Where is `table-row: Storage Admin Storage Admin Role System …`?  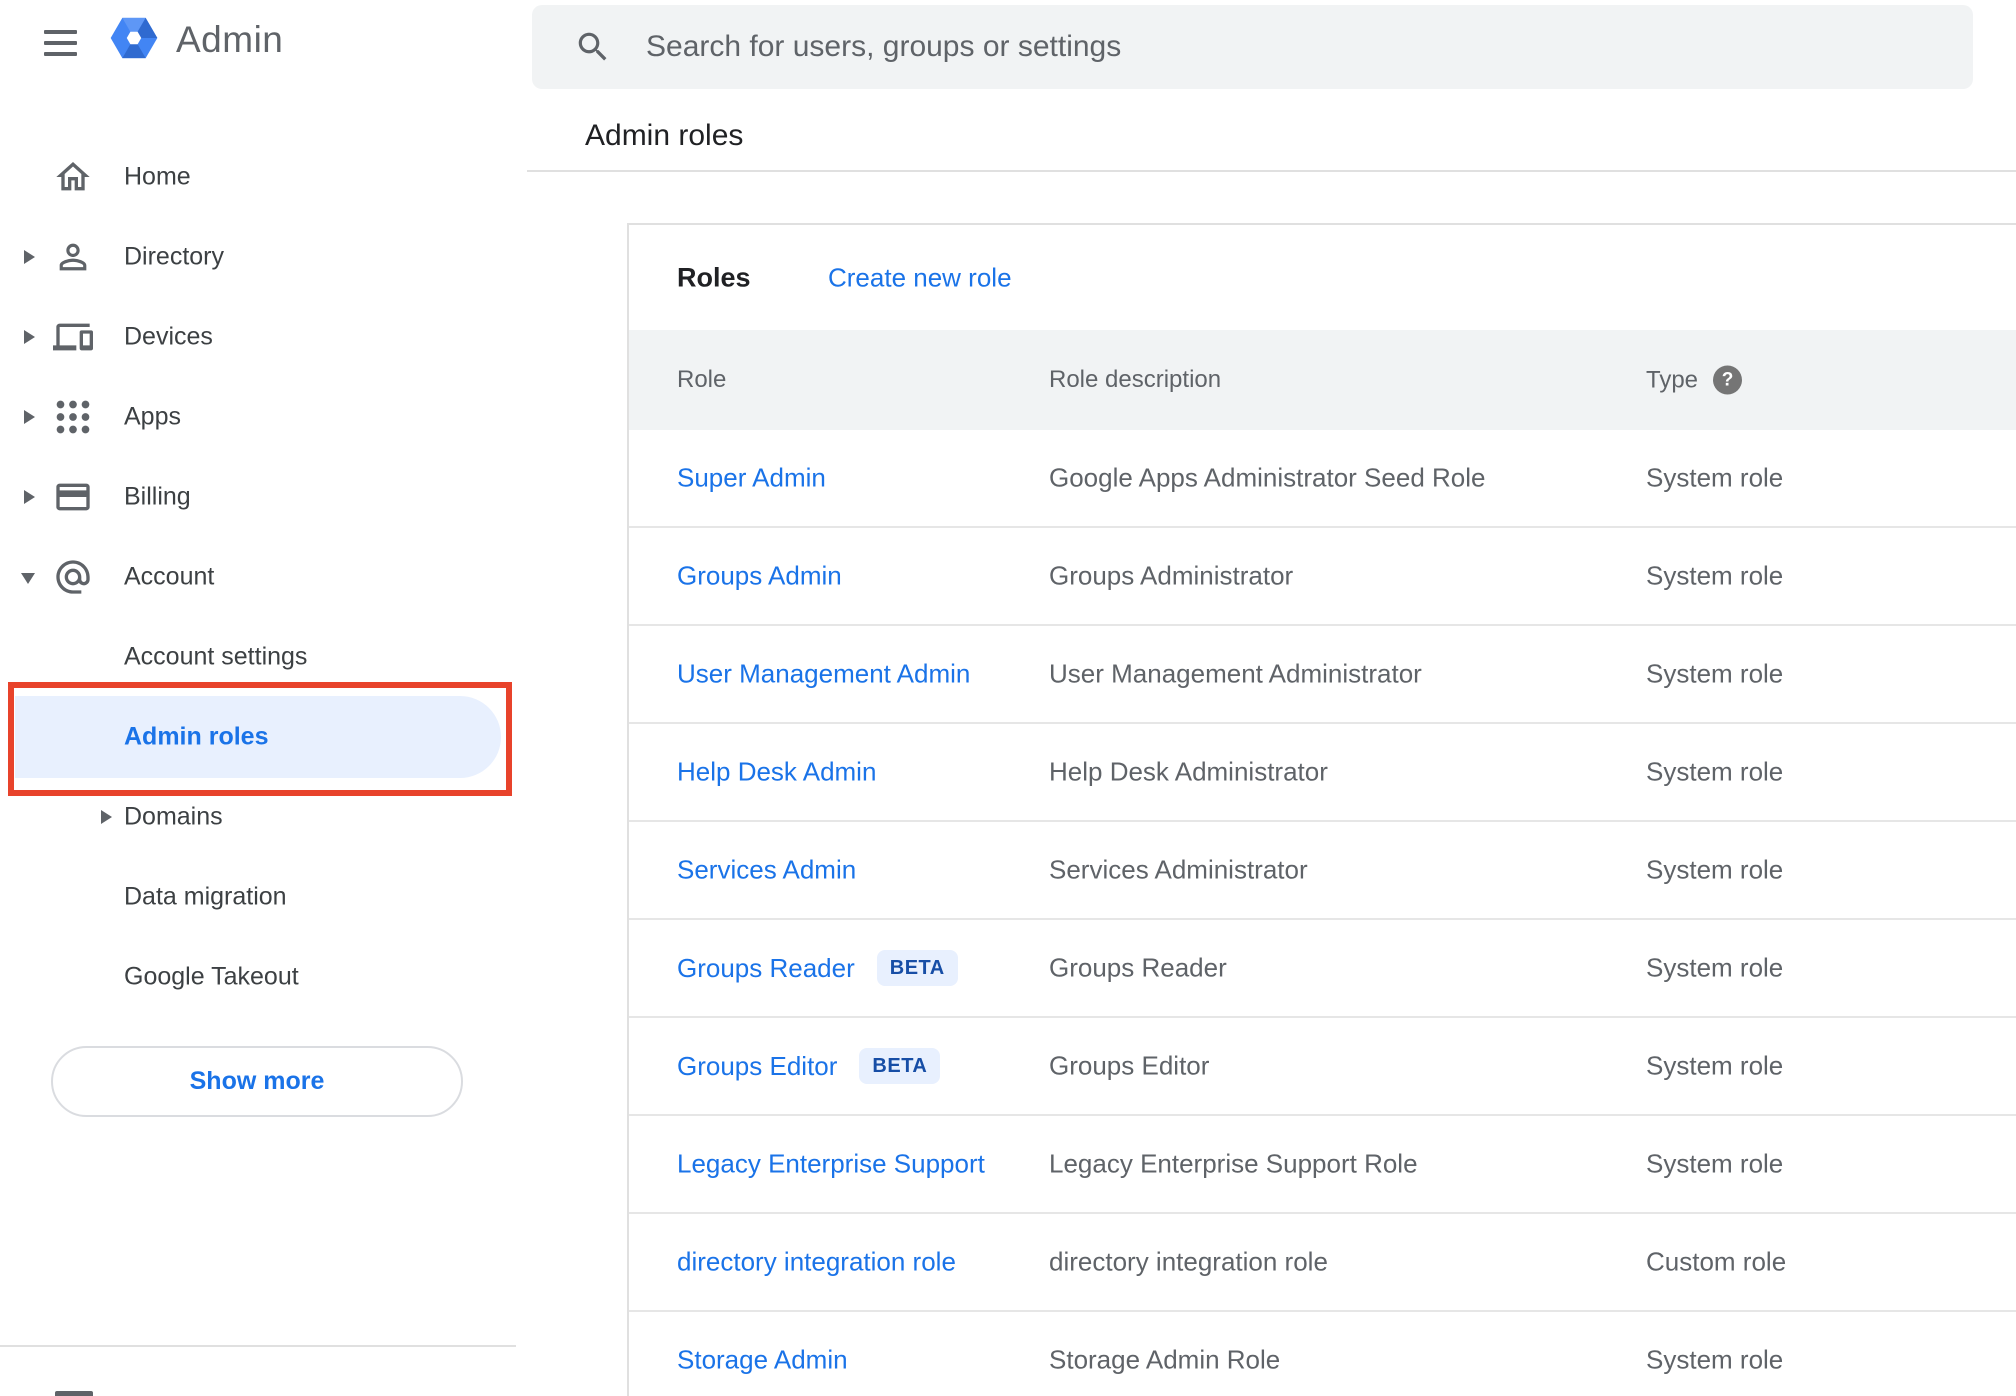 table-row: Storage Admin Storage Admin Role System … is located at coordinates (1322, 1354).